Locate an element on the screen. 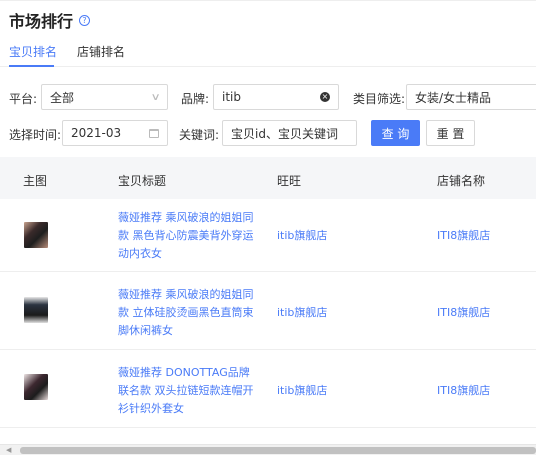 The image size is (536, 458). reset-button: 重 置 is located at coordinates (450, 133).